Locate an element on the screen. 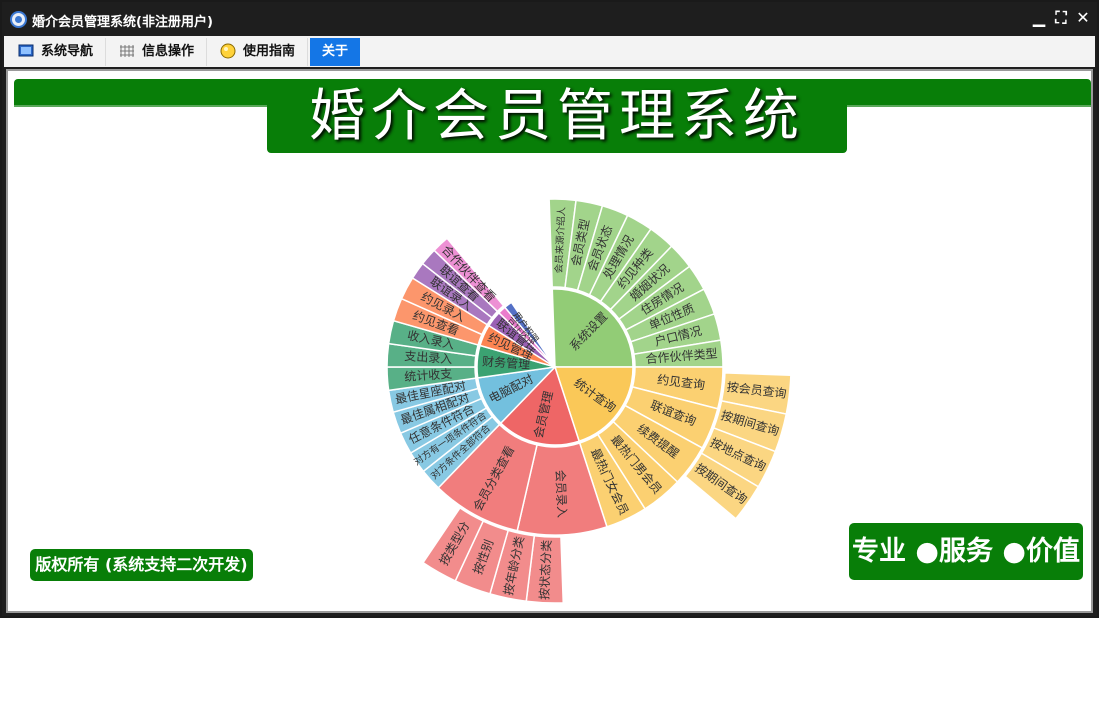 Image resolution: width=1099 pixels, height=723 pixels. menu-system-nav: 系统导航 is located at coordinates (56, 52).